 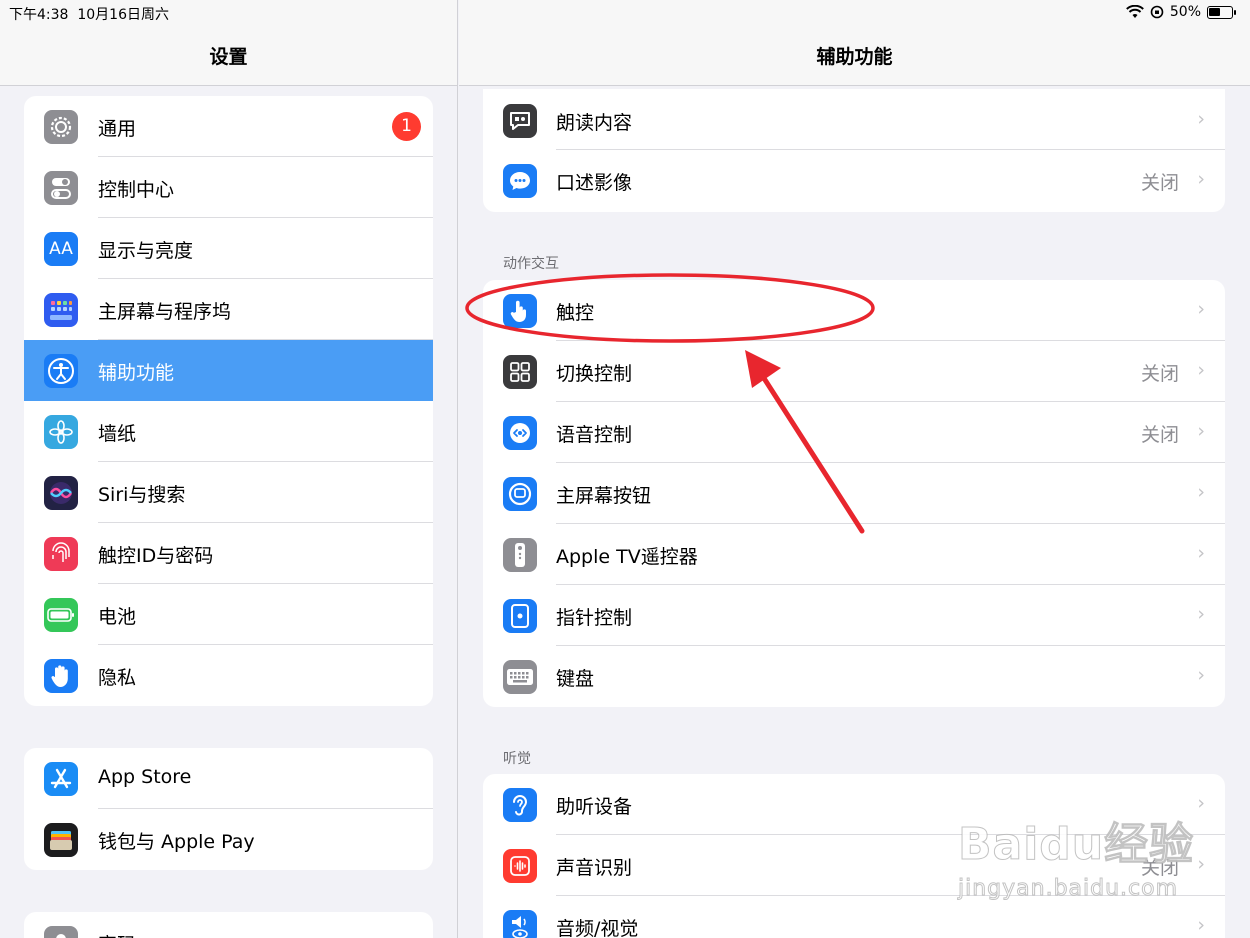 I want to click on home-button-icon, so click(x=520, y=494).